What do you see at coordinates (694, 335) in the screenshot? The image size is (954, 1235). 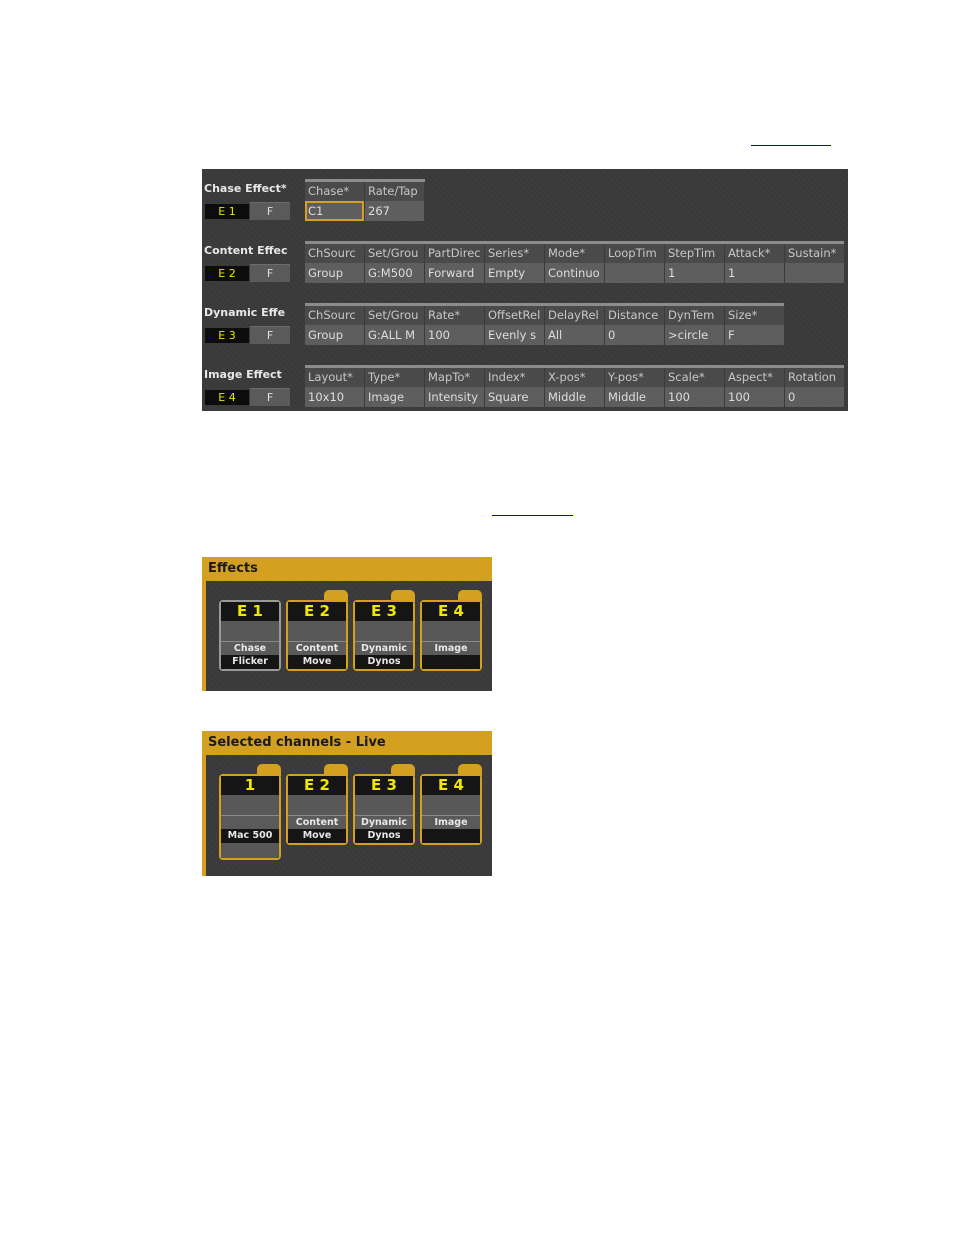 I see `value-cell: >circle` at bounding box center [694, 335].